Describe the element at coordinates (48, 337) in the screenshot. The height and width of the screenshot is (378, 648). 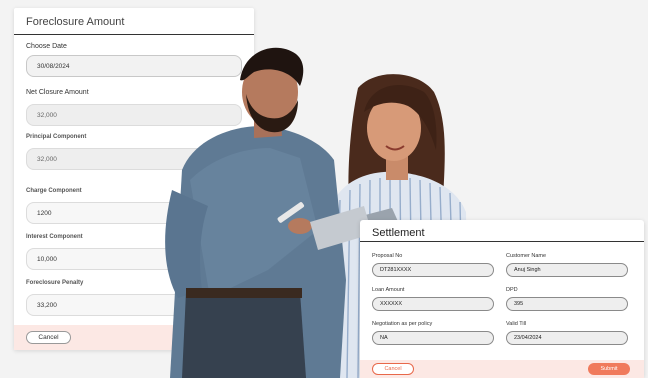
I see `foreclosure-cancel-button: Cancel` at that location.